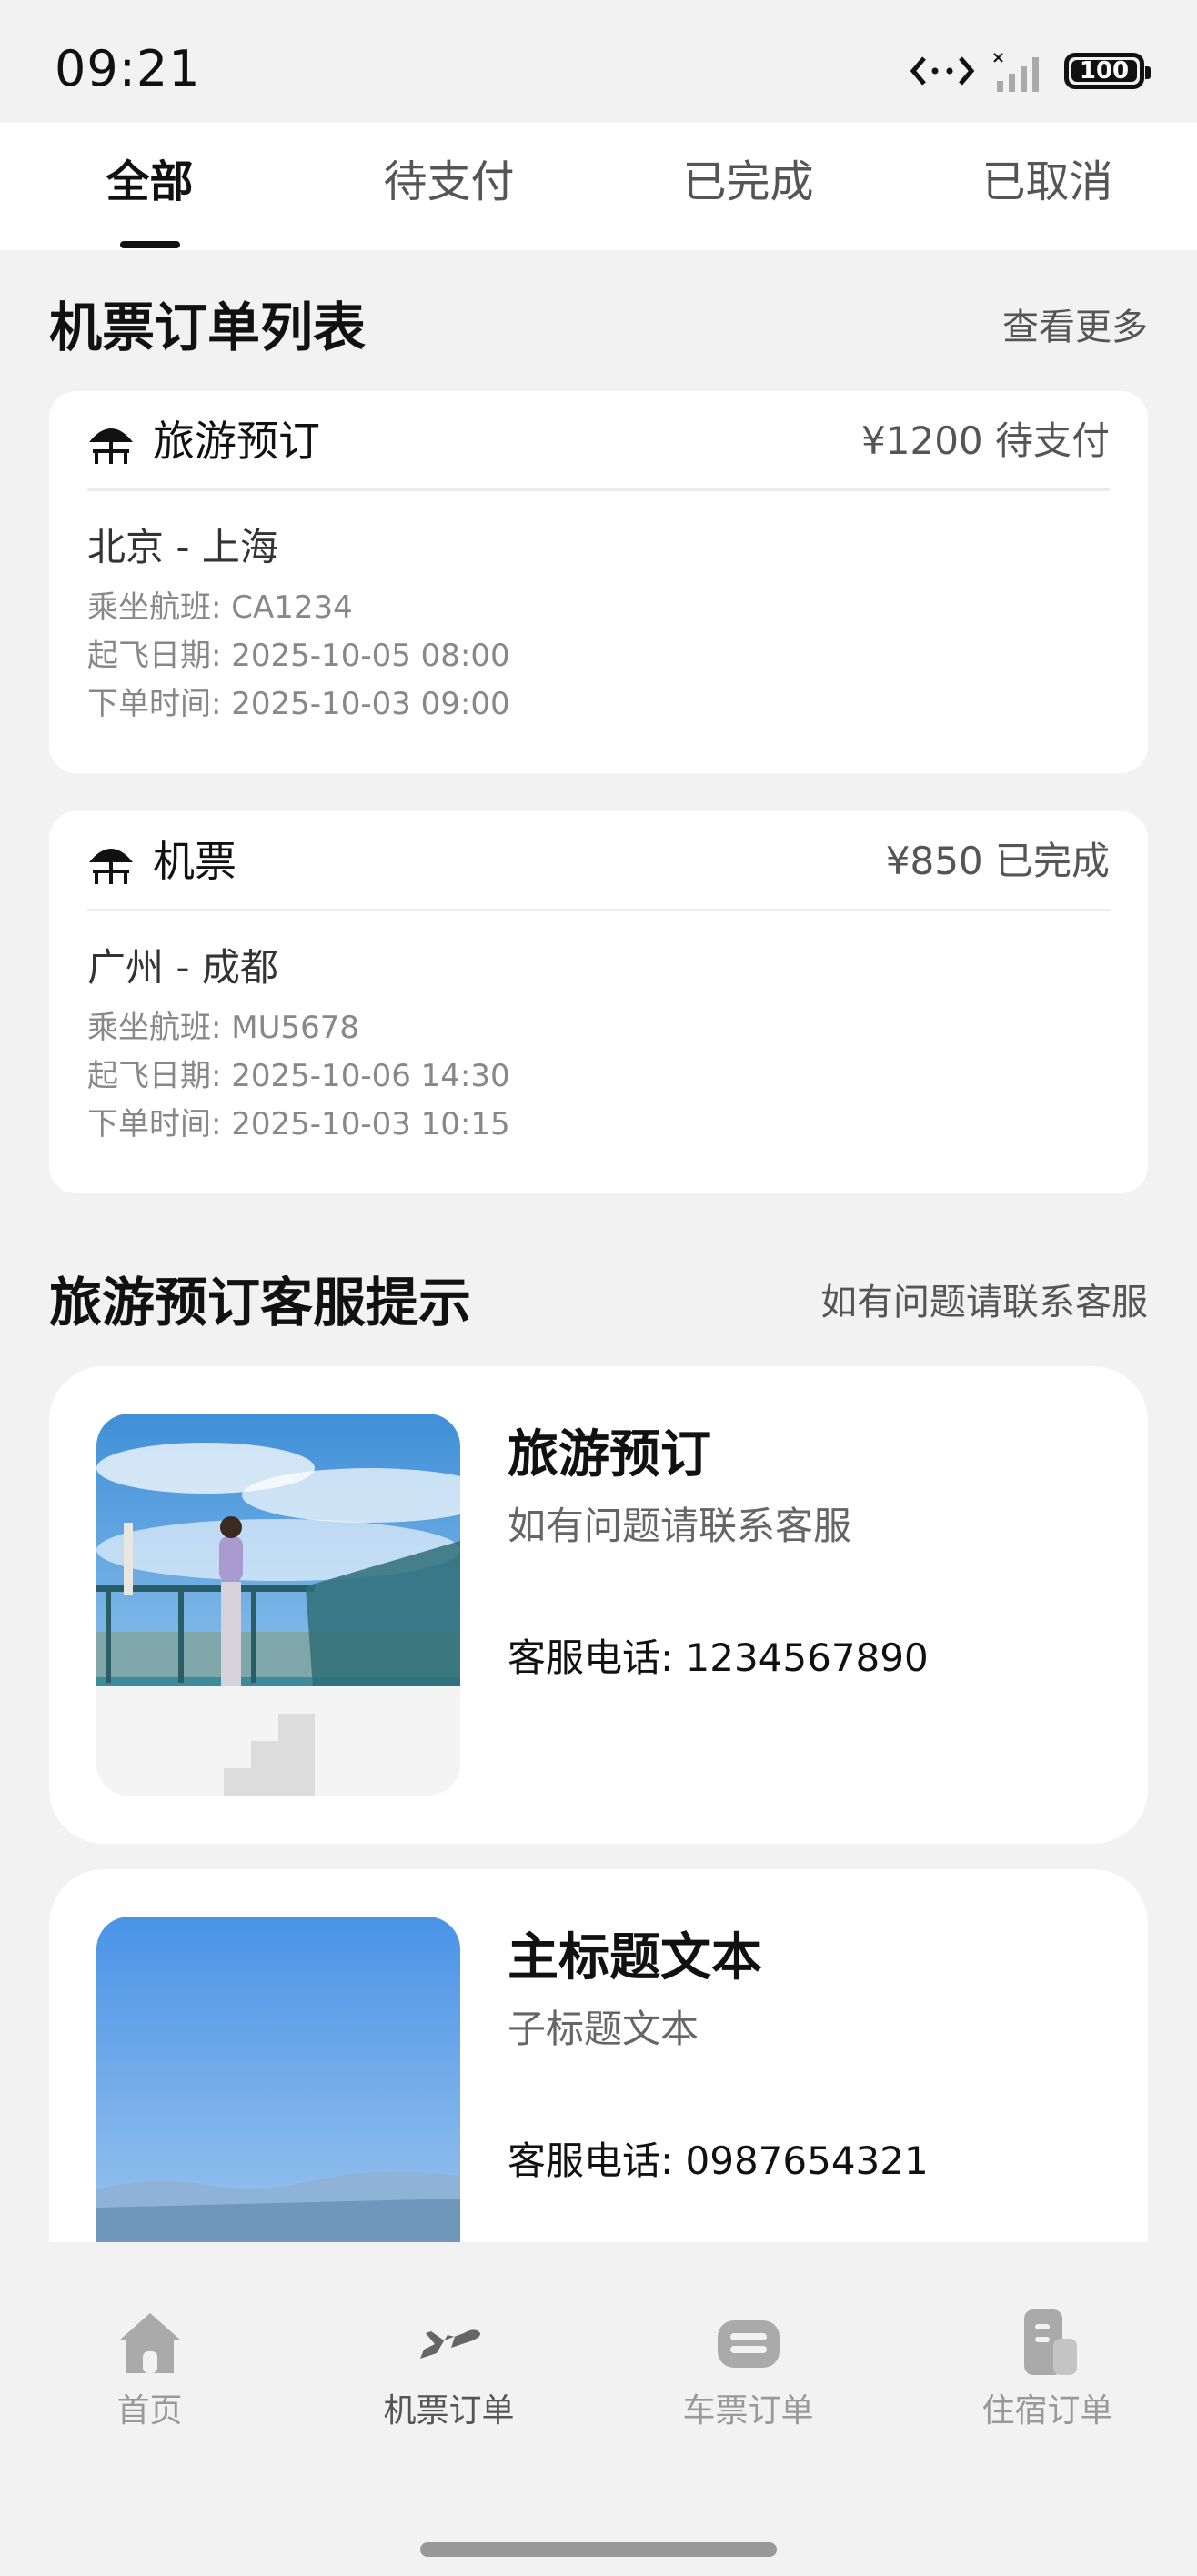  Describe the element at coordinates (194, 861) in the screenshot. I see `order-type: 机票` at that location.